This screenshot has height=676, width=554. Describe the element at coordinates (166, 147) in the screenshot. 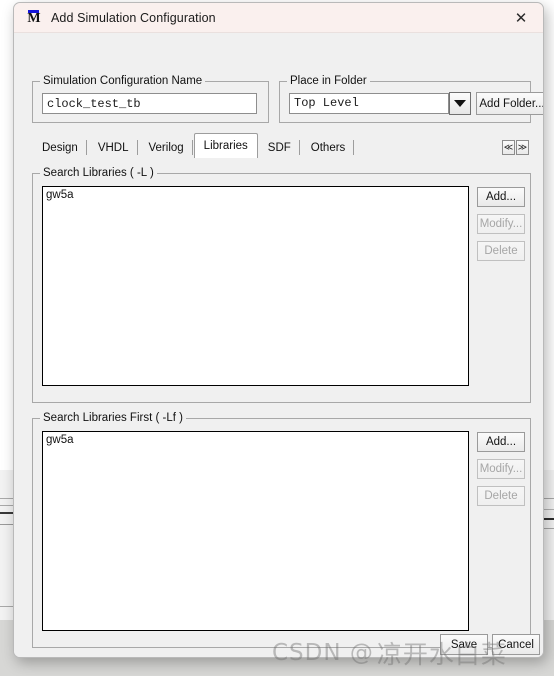

I see `tab-verilog: Verilog` at that location.